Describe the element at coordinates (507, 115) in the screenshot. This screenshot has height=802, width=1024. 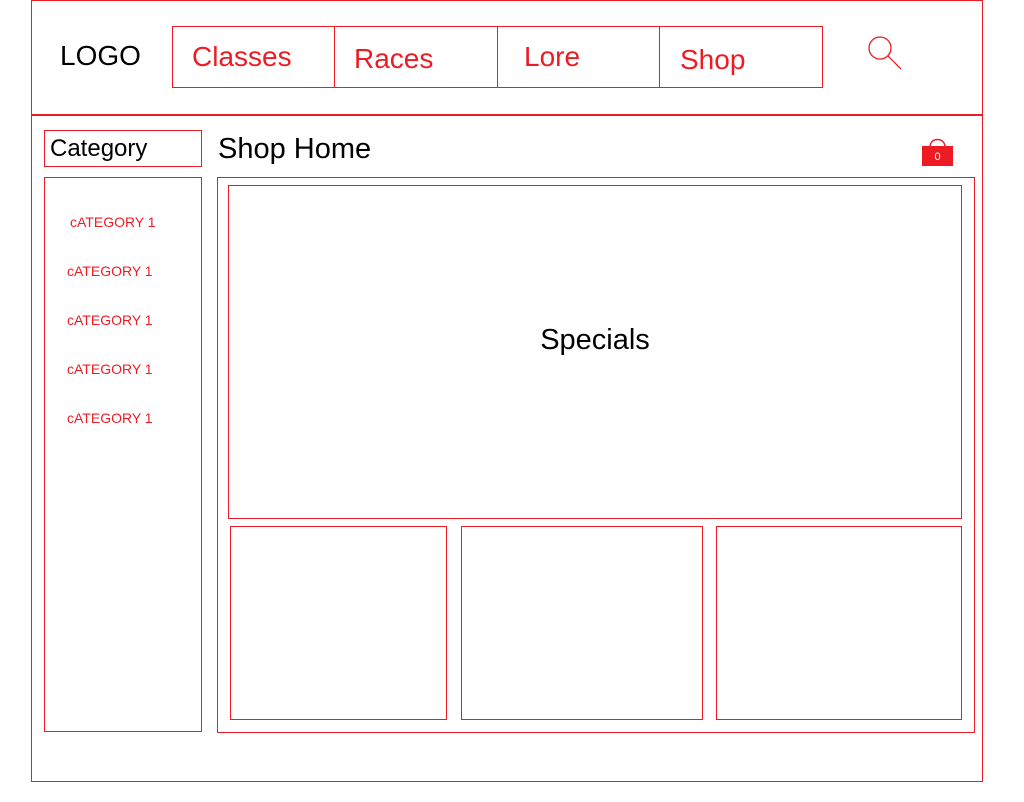
I see `header-divider` at that location.